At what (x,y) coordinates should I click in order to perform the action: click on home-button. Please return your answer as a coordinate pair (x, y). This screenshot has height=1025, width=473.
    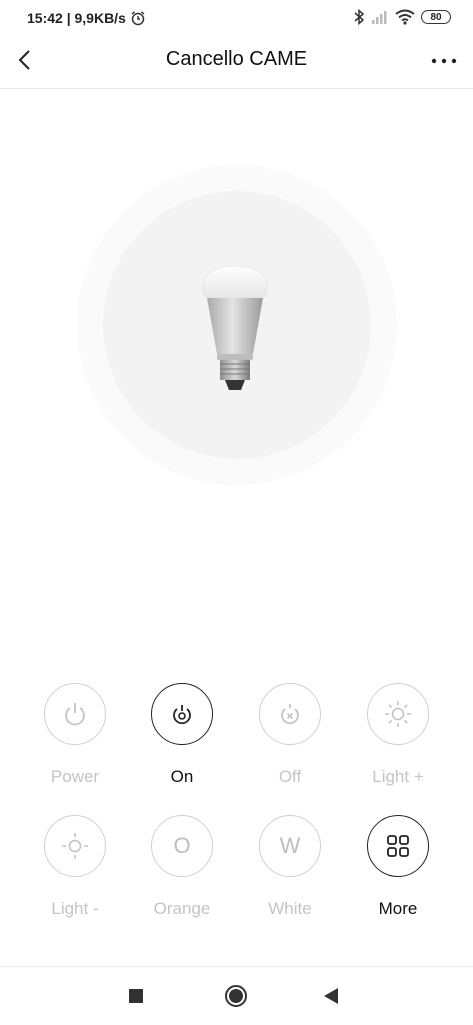
    Looking at the image, I should click on (236, 998).